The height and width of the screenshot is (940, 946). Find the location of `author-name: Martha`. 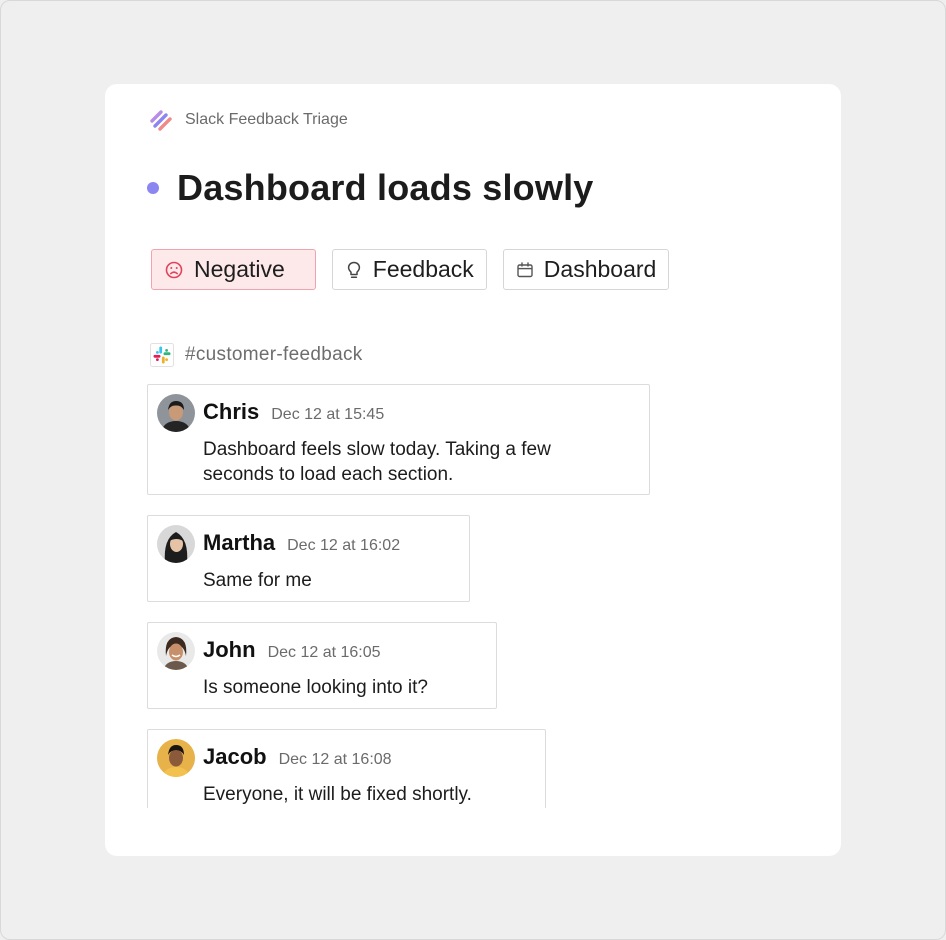

author-name: Martha is located at coordinates (239, 543).